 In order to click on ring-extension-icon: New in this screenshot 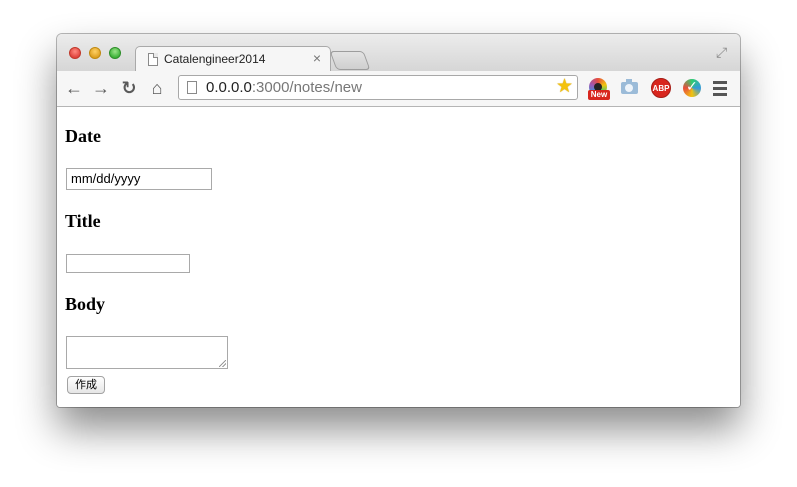, I will do `click(599, 89)`.